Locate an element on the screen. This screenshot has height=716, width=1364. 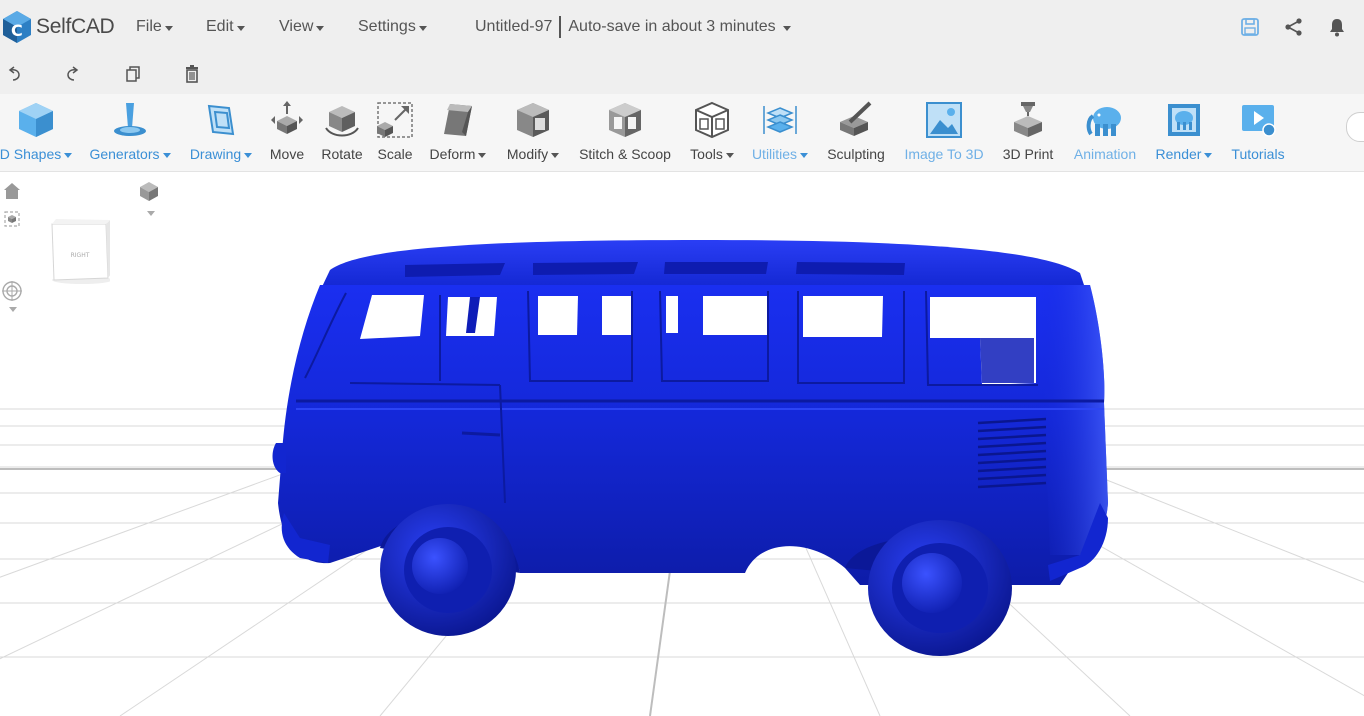
tool-move: Move is located at coordinates (287, 133).